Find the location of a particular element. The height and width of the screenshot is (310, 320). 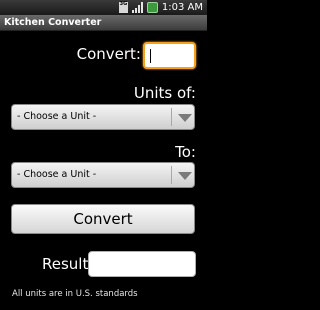

convert-label: Convert: is located at coordinates (108, 54).